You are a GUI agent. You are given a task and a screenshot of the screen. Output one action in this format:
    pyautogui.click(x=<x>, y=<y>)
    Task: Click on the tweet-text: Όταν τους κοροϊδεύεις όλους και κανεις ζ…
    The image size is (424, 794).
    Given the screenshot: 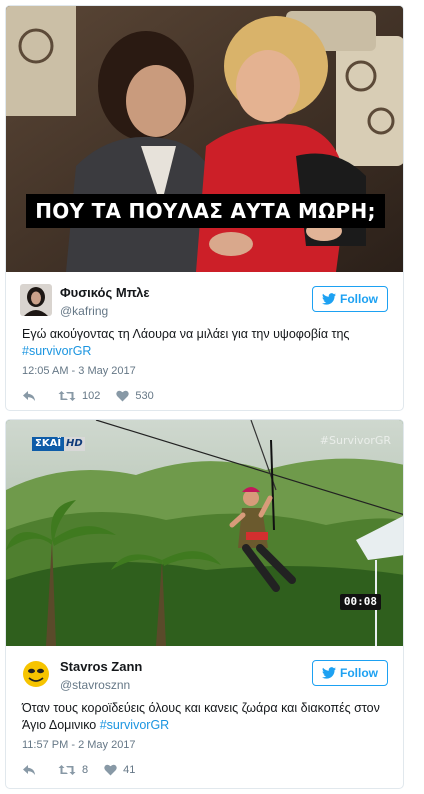 What is the action you would take?
    pyautogui.click(x=204, y=717)
    